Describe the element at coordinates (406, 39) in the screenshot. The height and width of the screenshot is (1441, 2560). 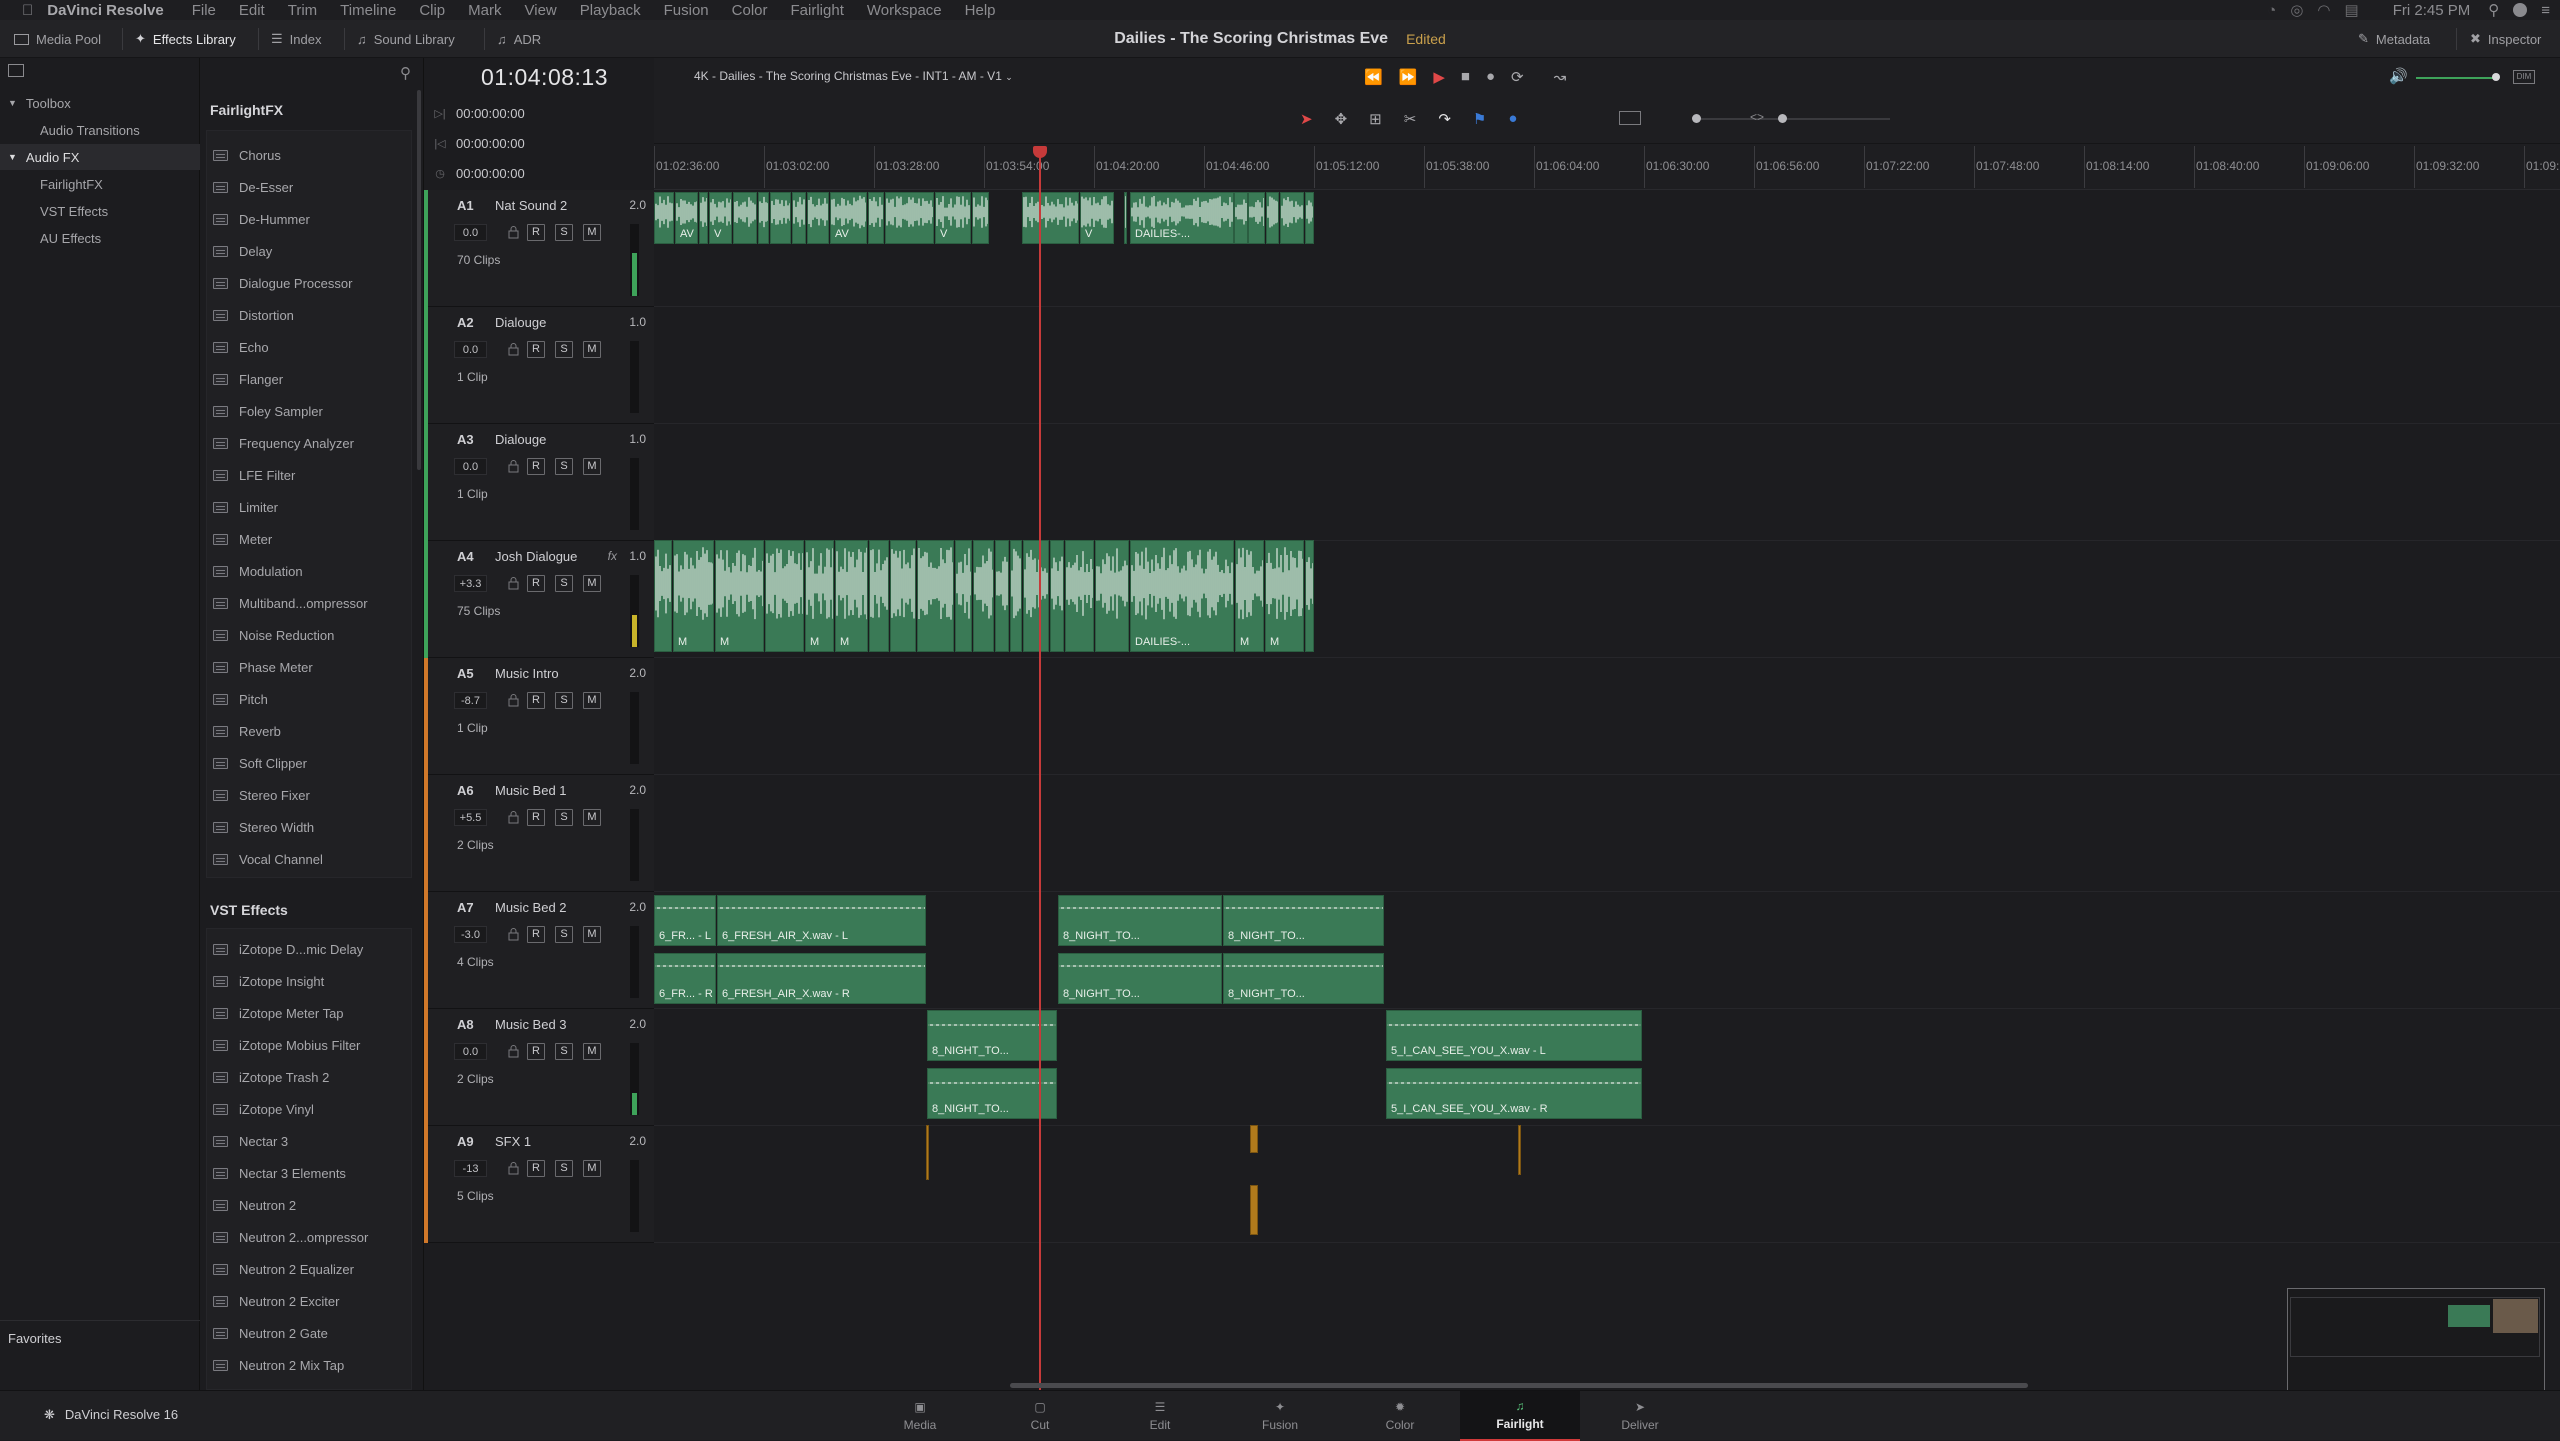
I see `sound-library-button: ♫ Sound Library` at that location.